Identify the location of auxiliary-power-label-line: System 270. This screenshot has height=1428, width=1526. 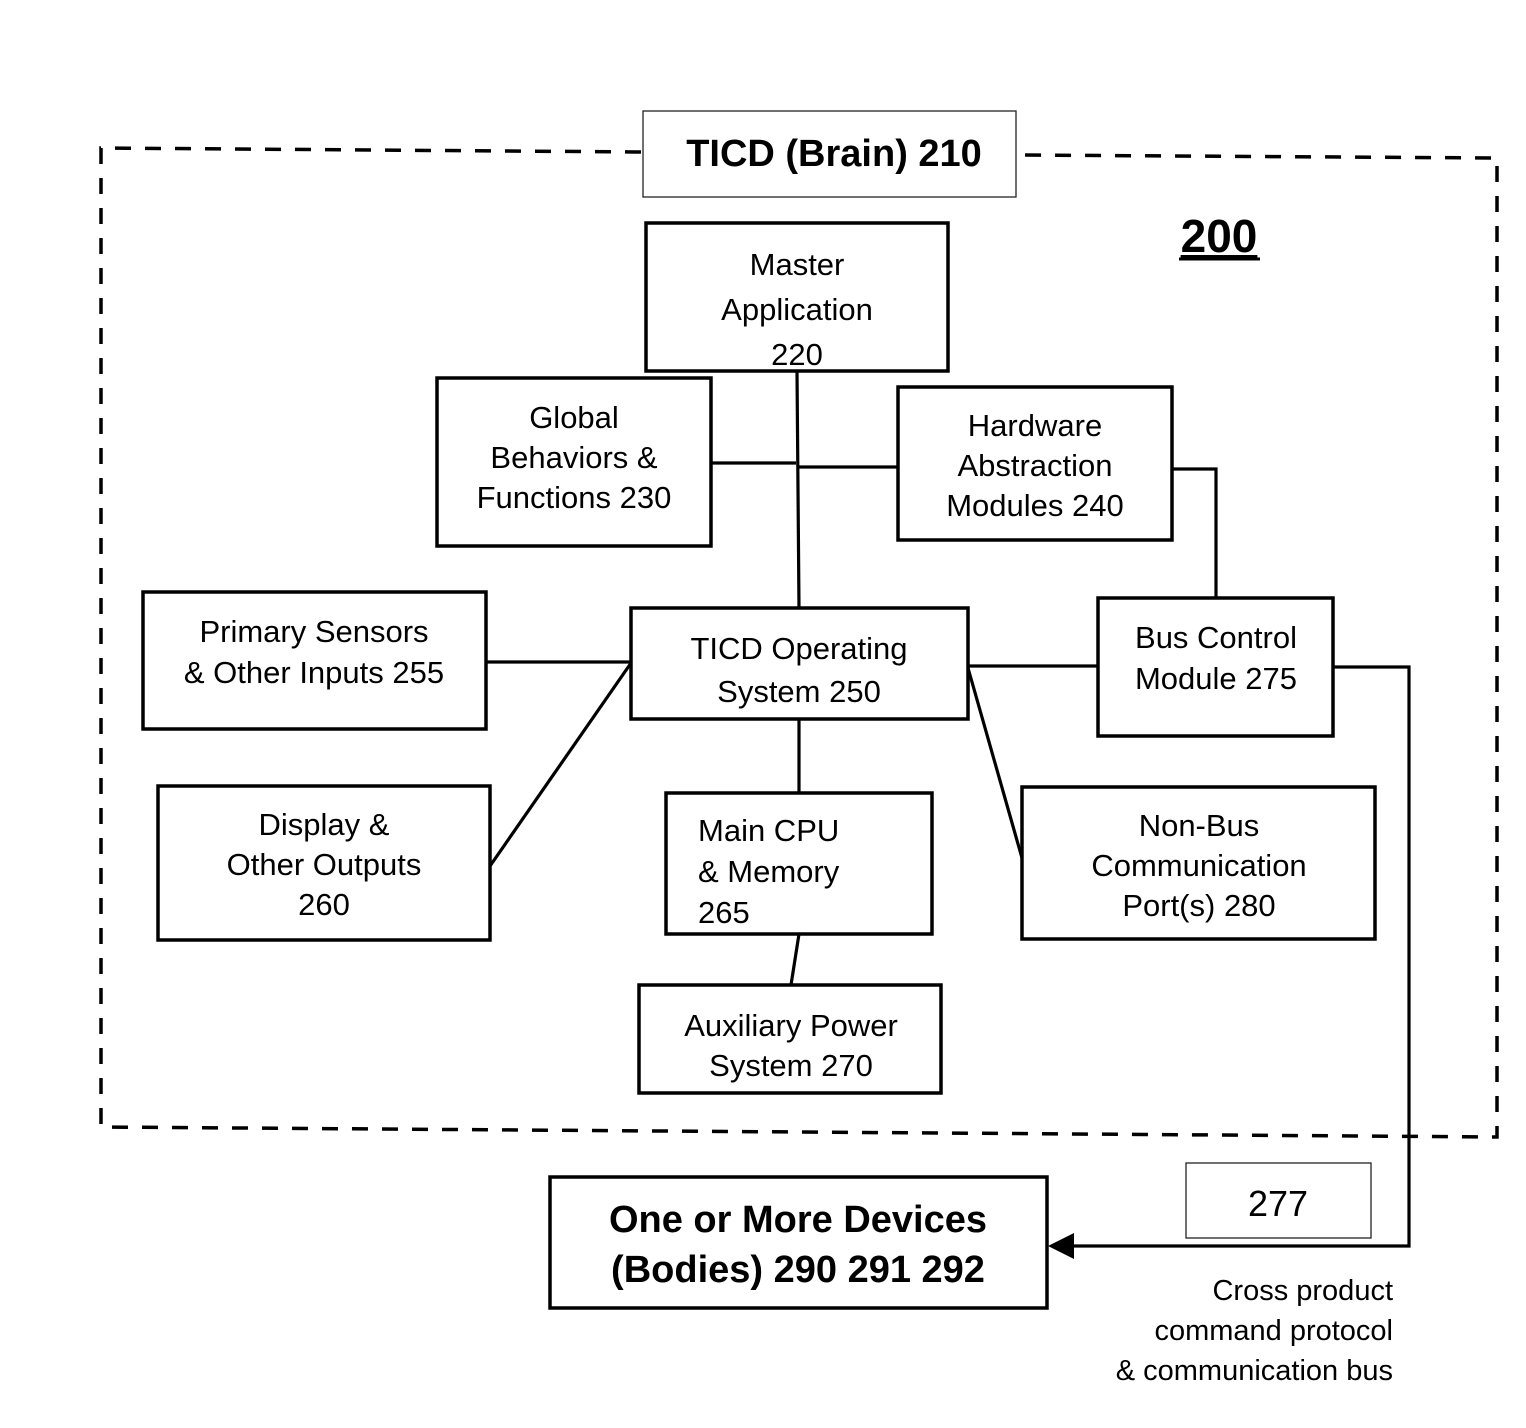
(791, 1065).